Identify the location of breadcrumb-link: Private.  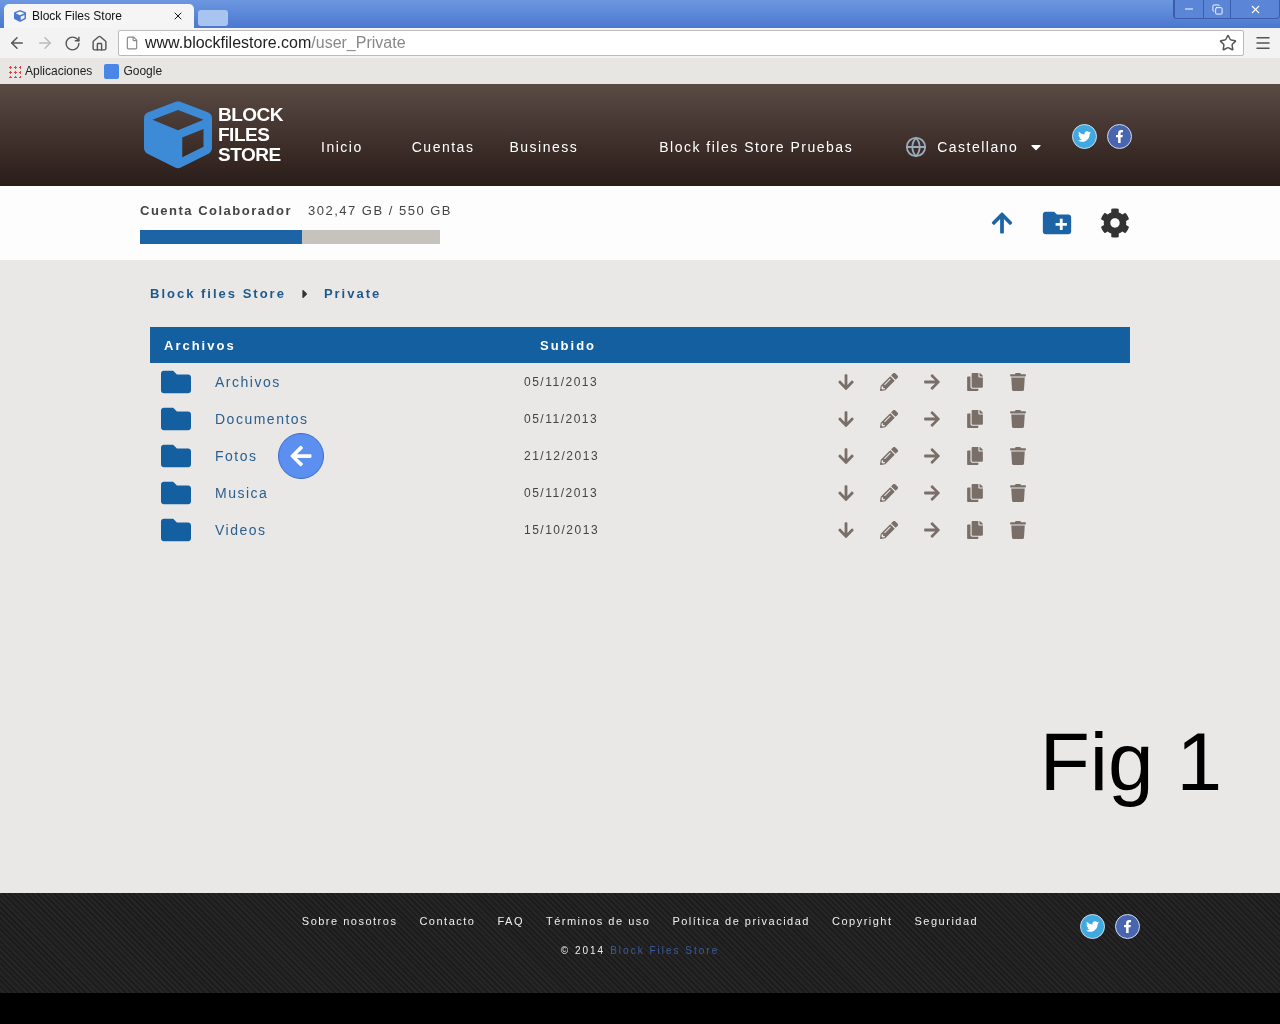
(352, 293).